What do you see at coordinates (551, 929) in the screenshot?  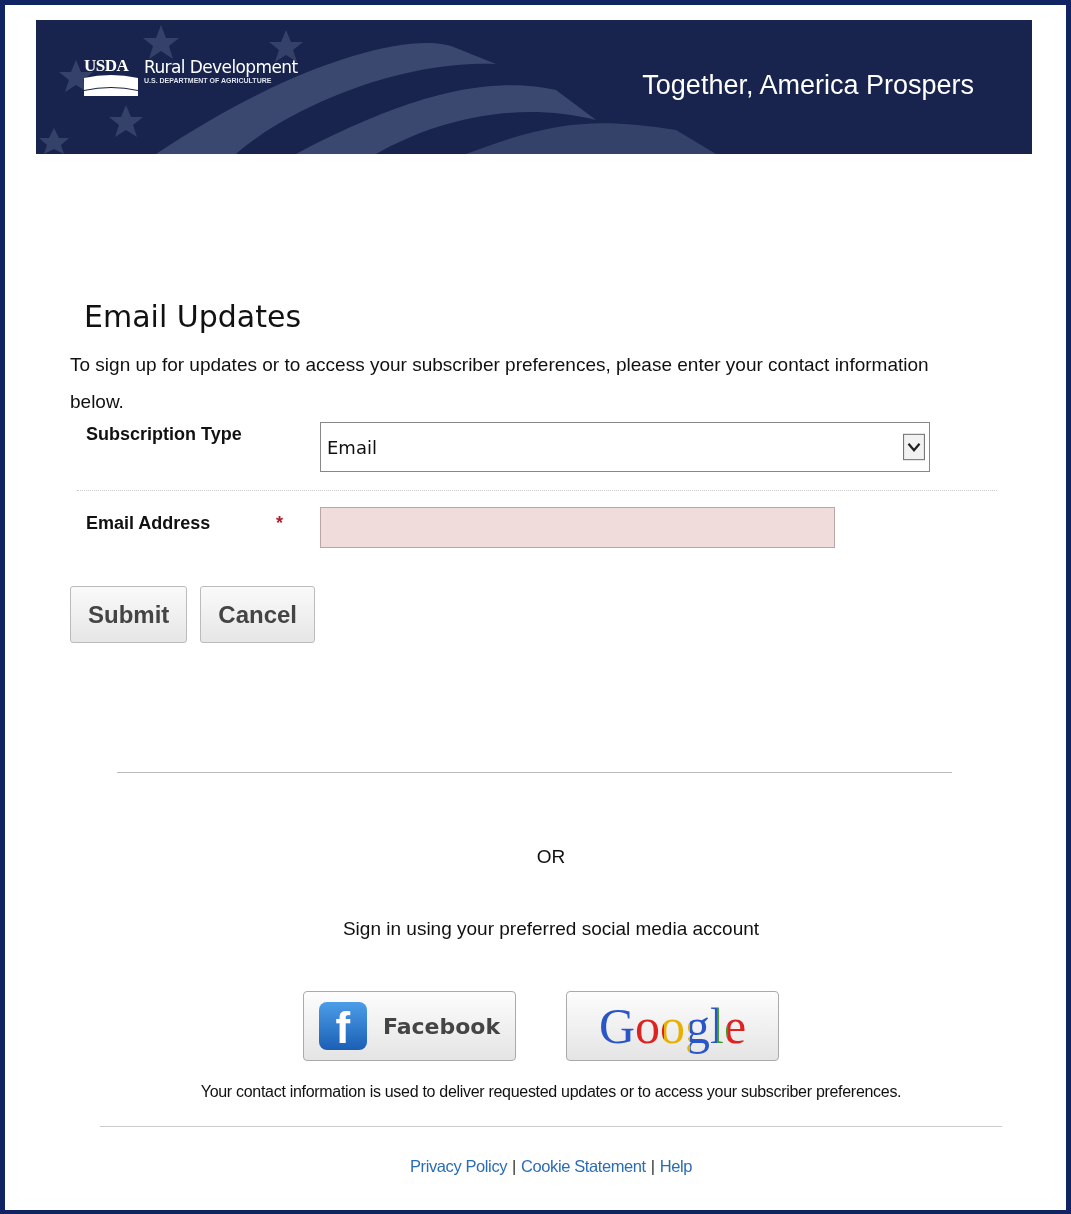 I see `social-prompt: Sign in using your preferred social media account` at bounding box center [551, 929].